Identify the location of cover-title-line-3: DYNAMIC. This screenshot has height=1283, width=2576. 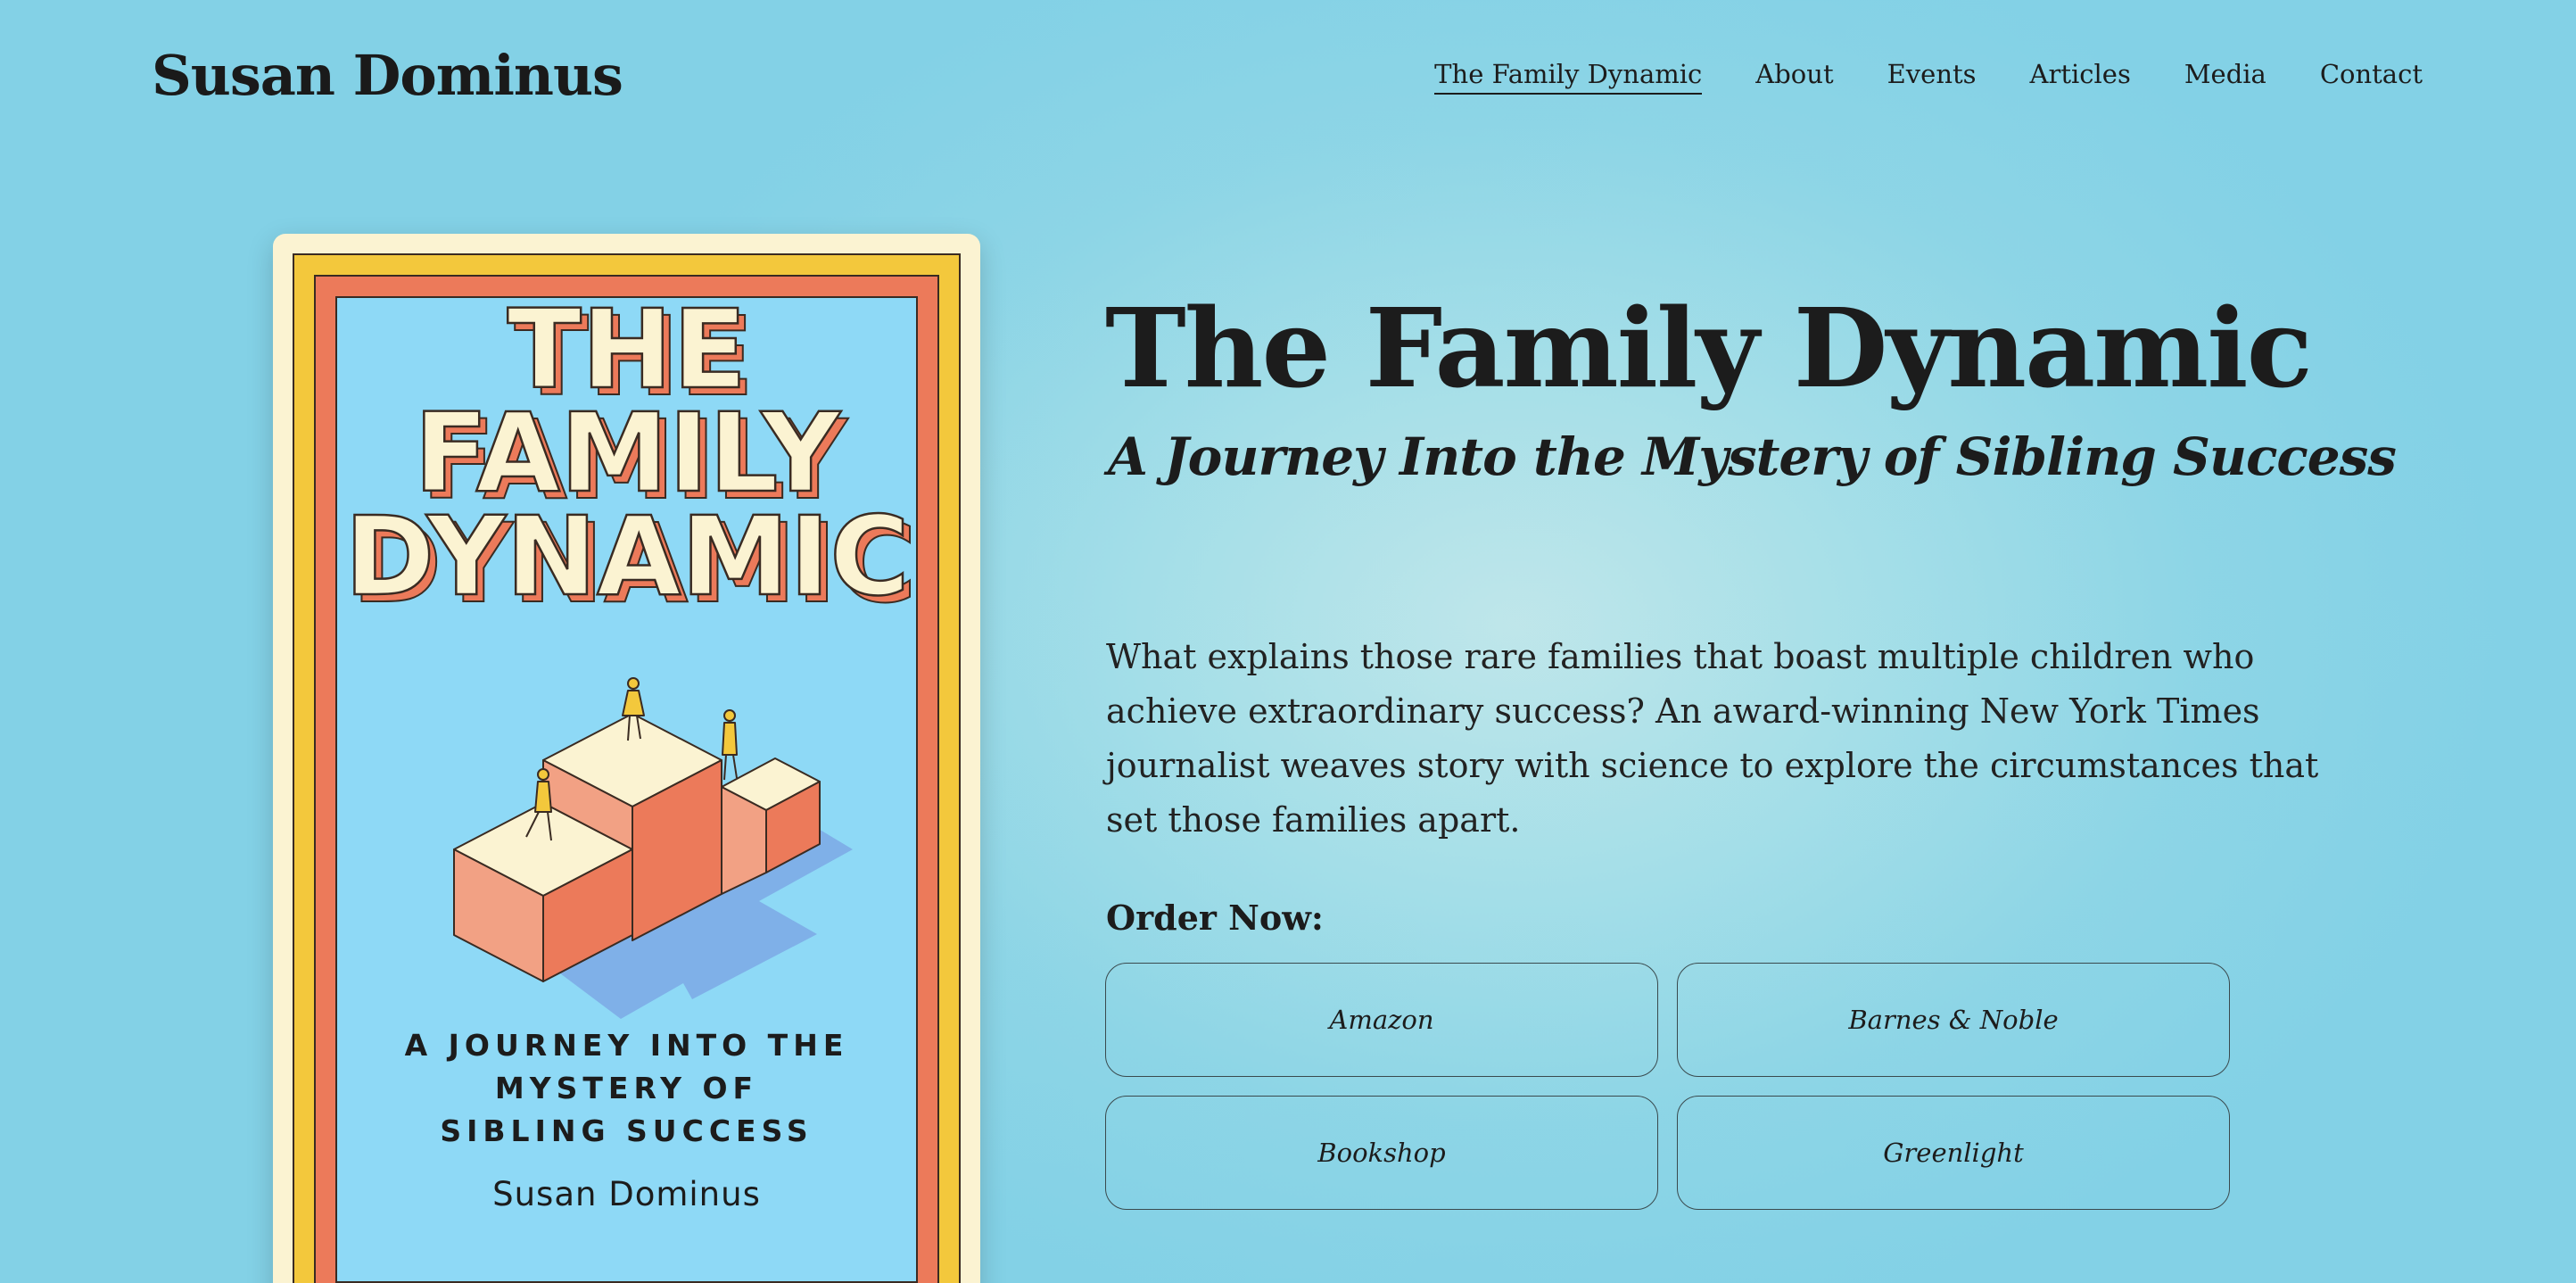
(627, 556).